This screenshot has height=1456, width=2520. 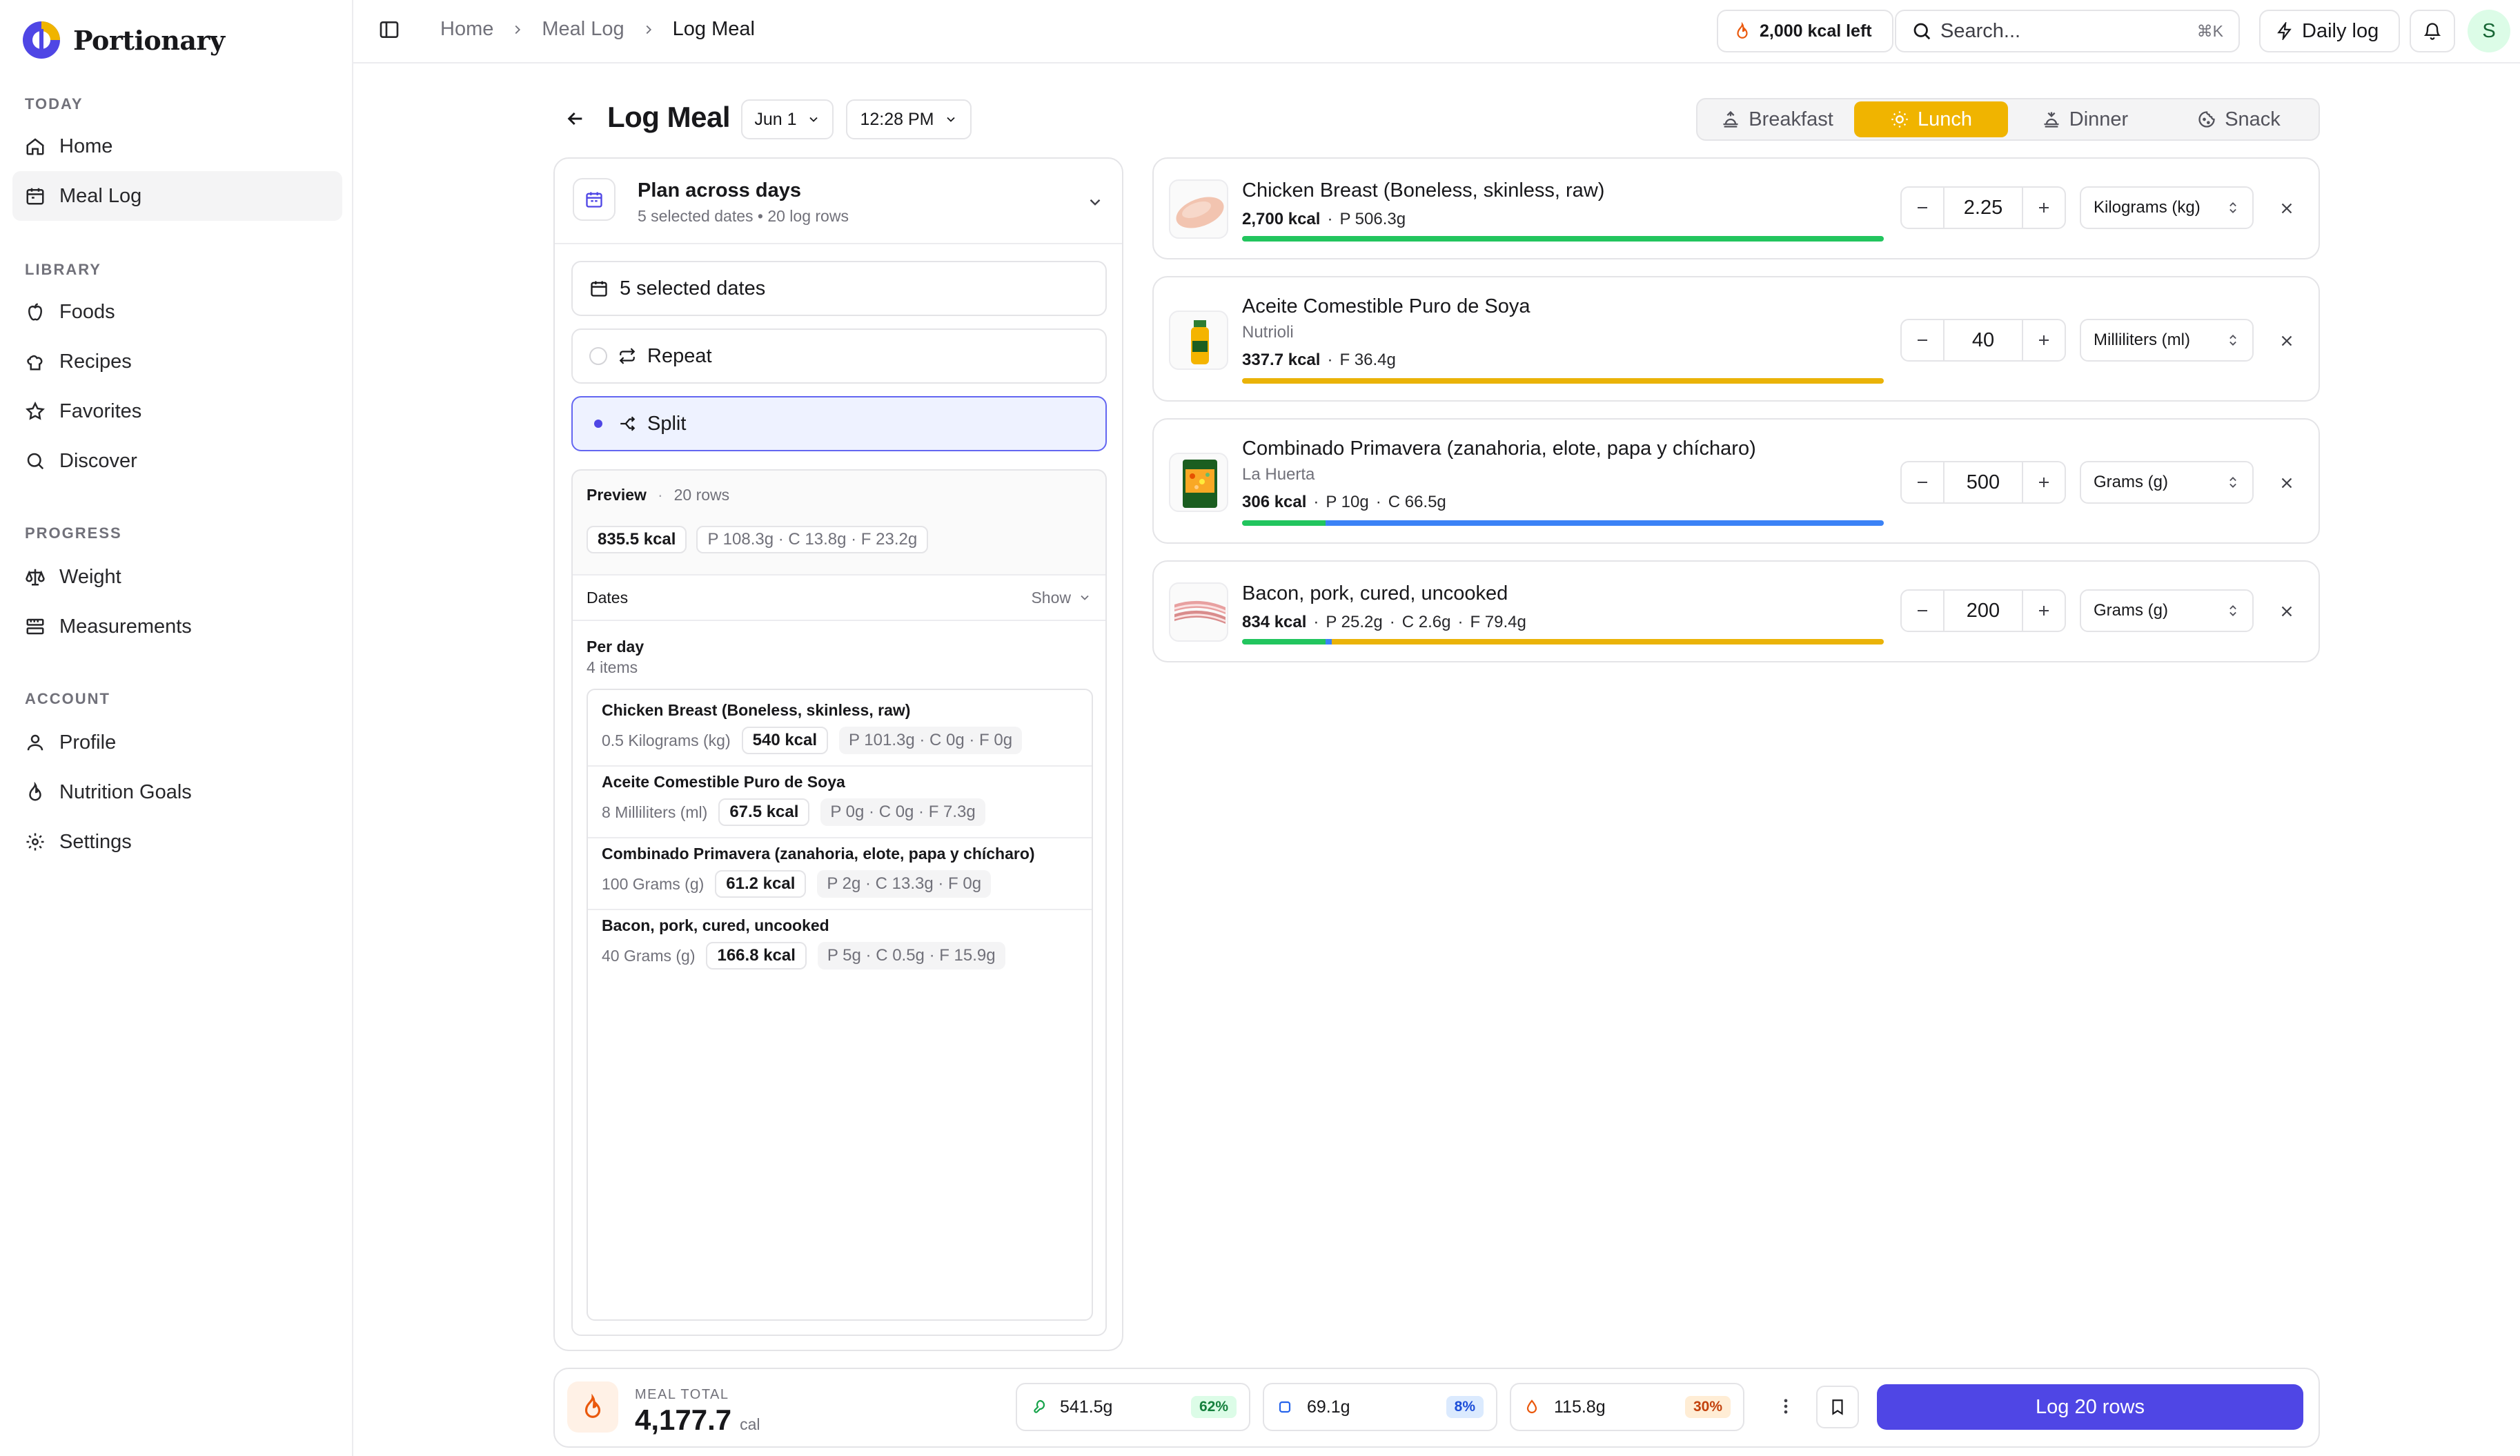 What do you see at coordinates (1627, 1407) in the screenshot?
I see `fat-total: 115.8g 30%` at bounding box center [1627, 1407].